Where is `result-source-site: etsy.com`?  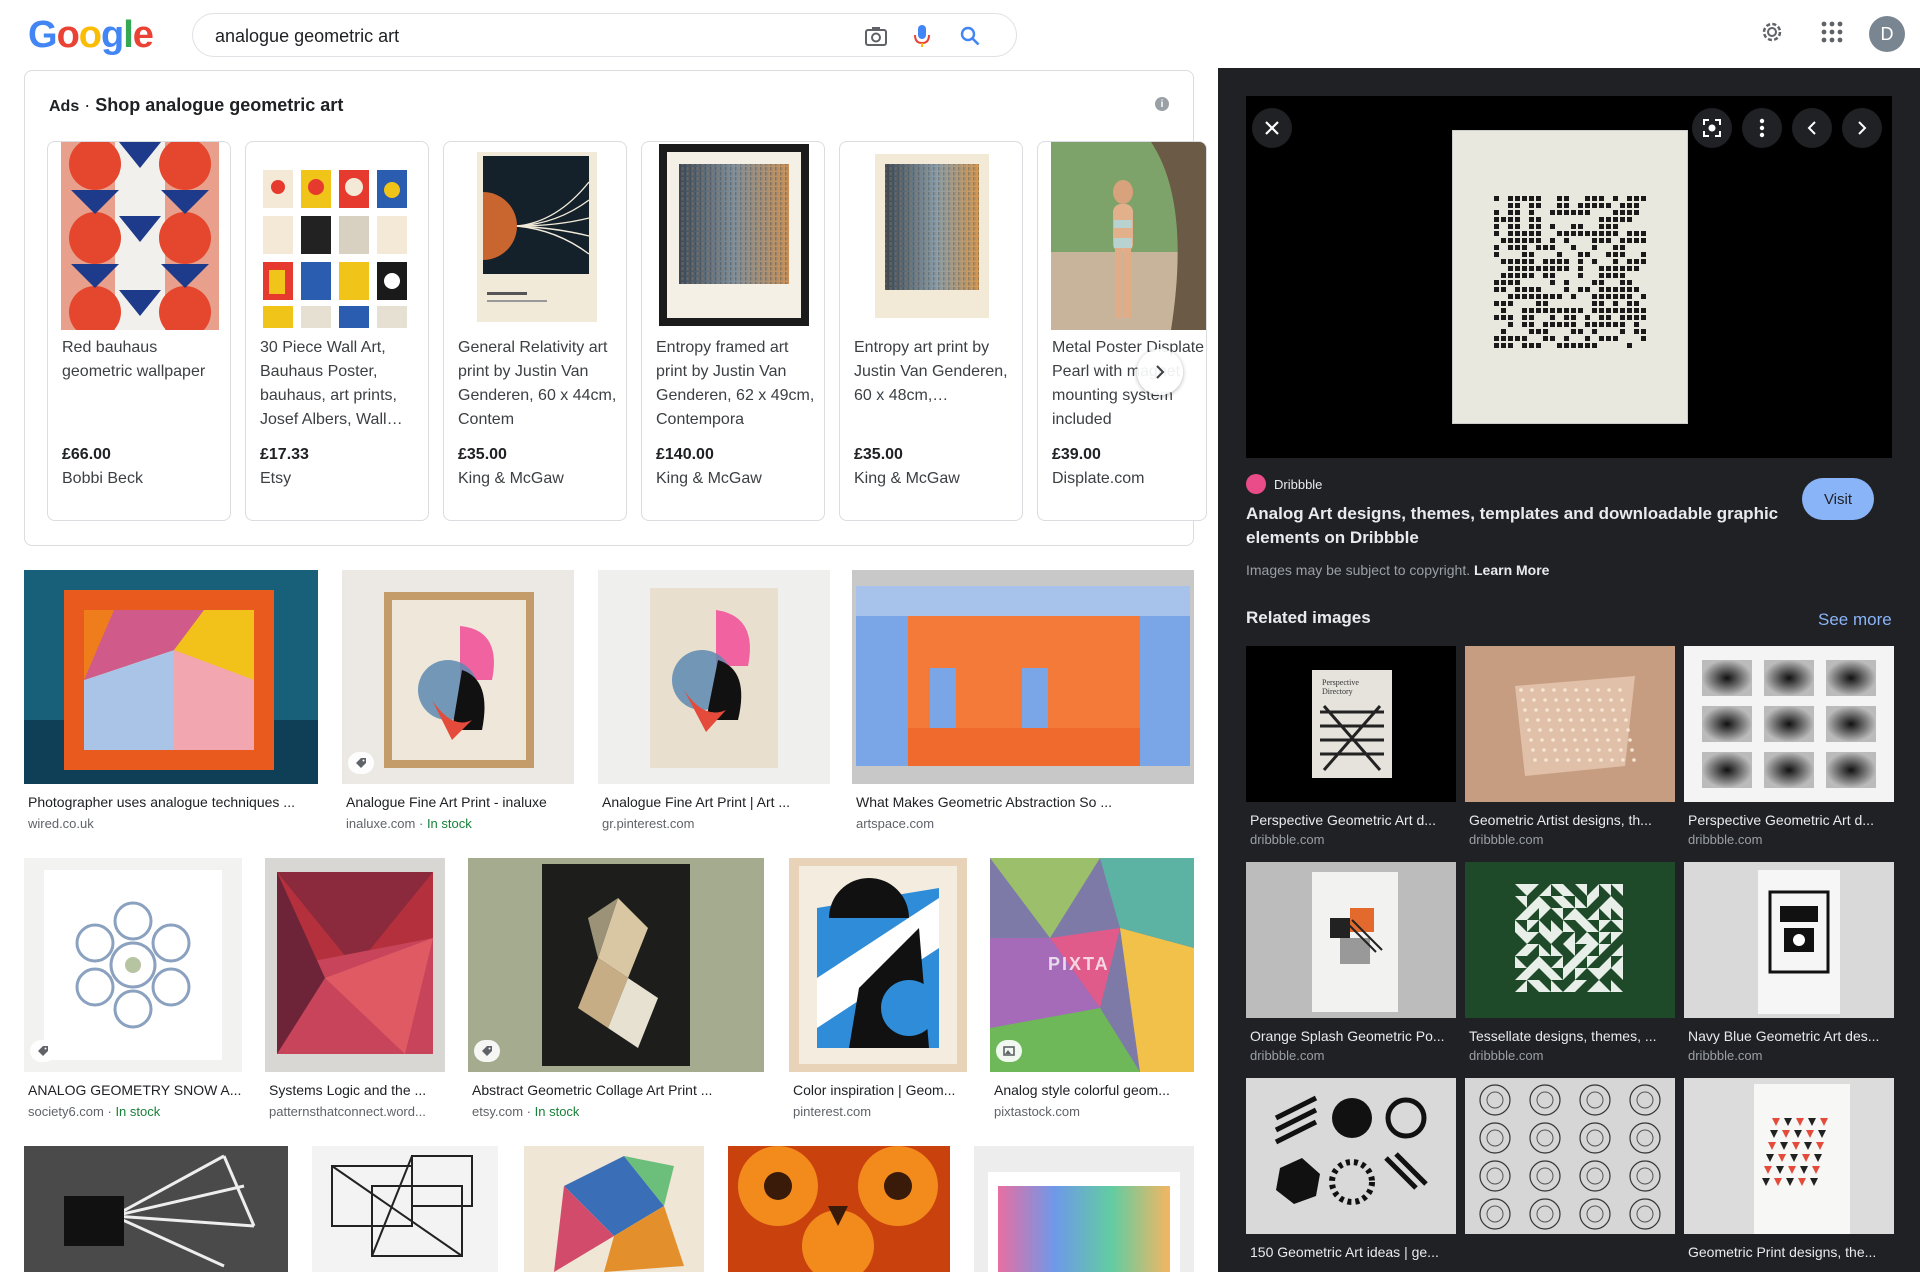 result-source-site: etsy.com is located at coordinates (498, 1111).